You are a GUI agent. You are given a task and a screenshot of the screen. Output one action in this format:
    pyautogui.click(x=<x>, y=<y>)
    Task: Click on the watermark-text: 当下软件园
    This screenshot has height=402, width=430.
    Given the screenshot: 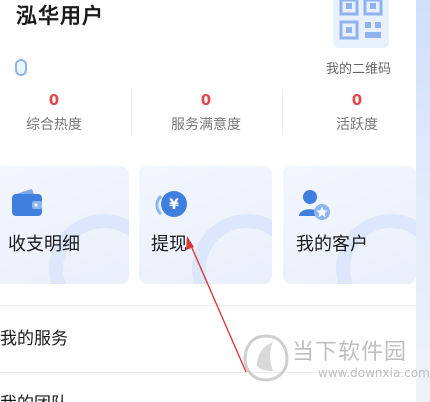 What is the action you would take?
    pyautogui.click(x=350, y=352)
    